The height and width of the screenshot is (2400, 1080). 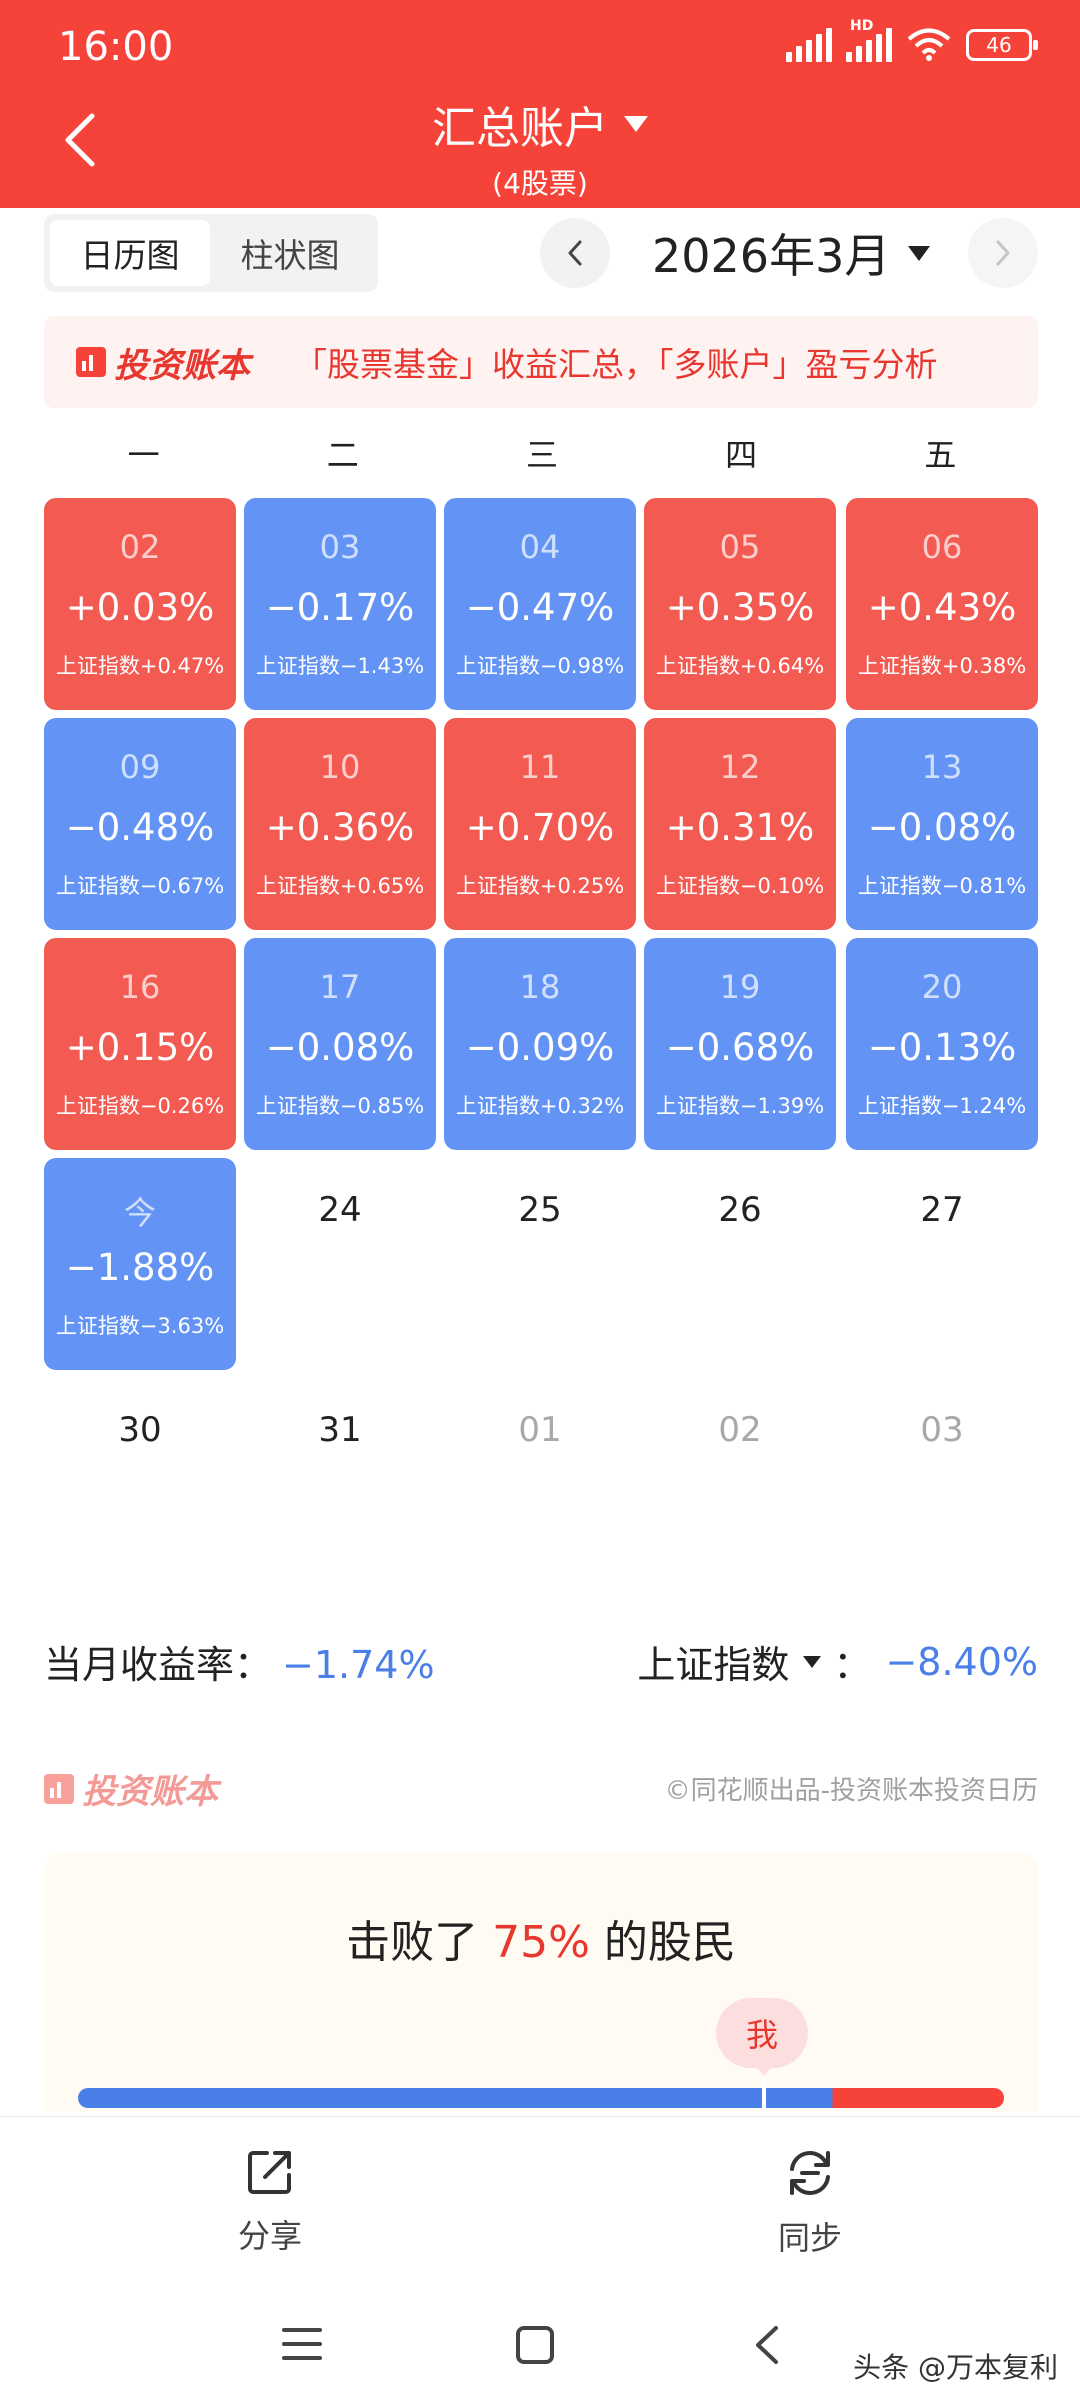 I want to click on battery-level: 46, so click(x=999, y=45).